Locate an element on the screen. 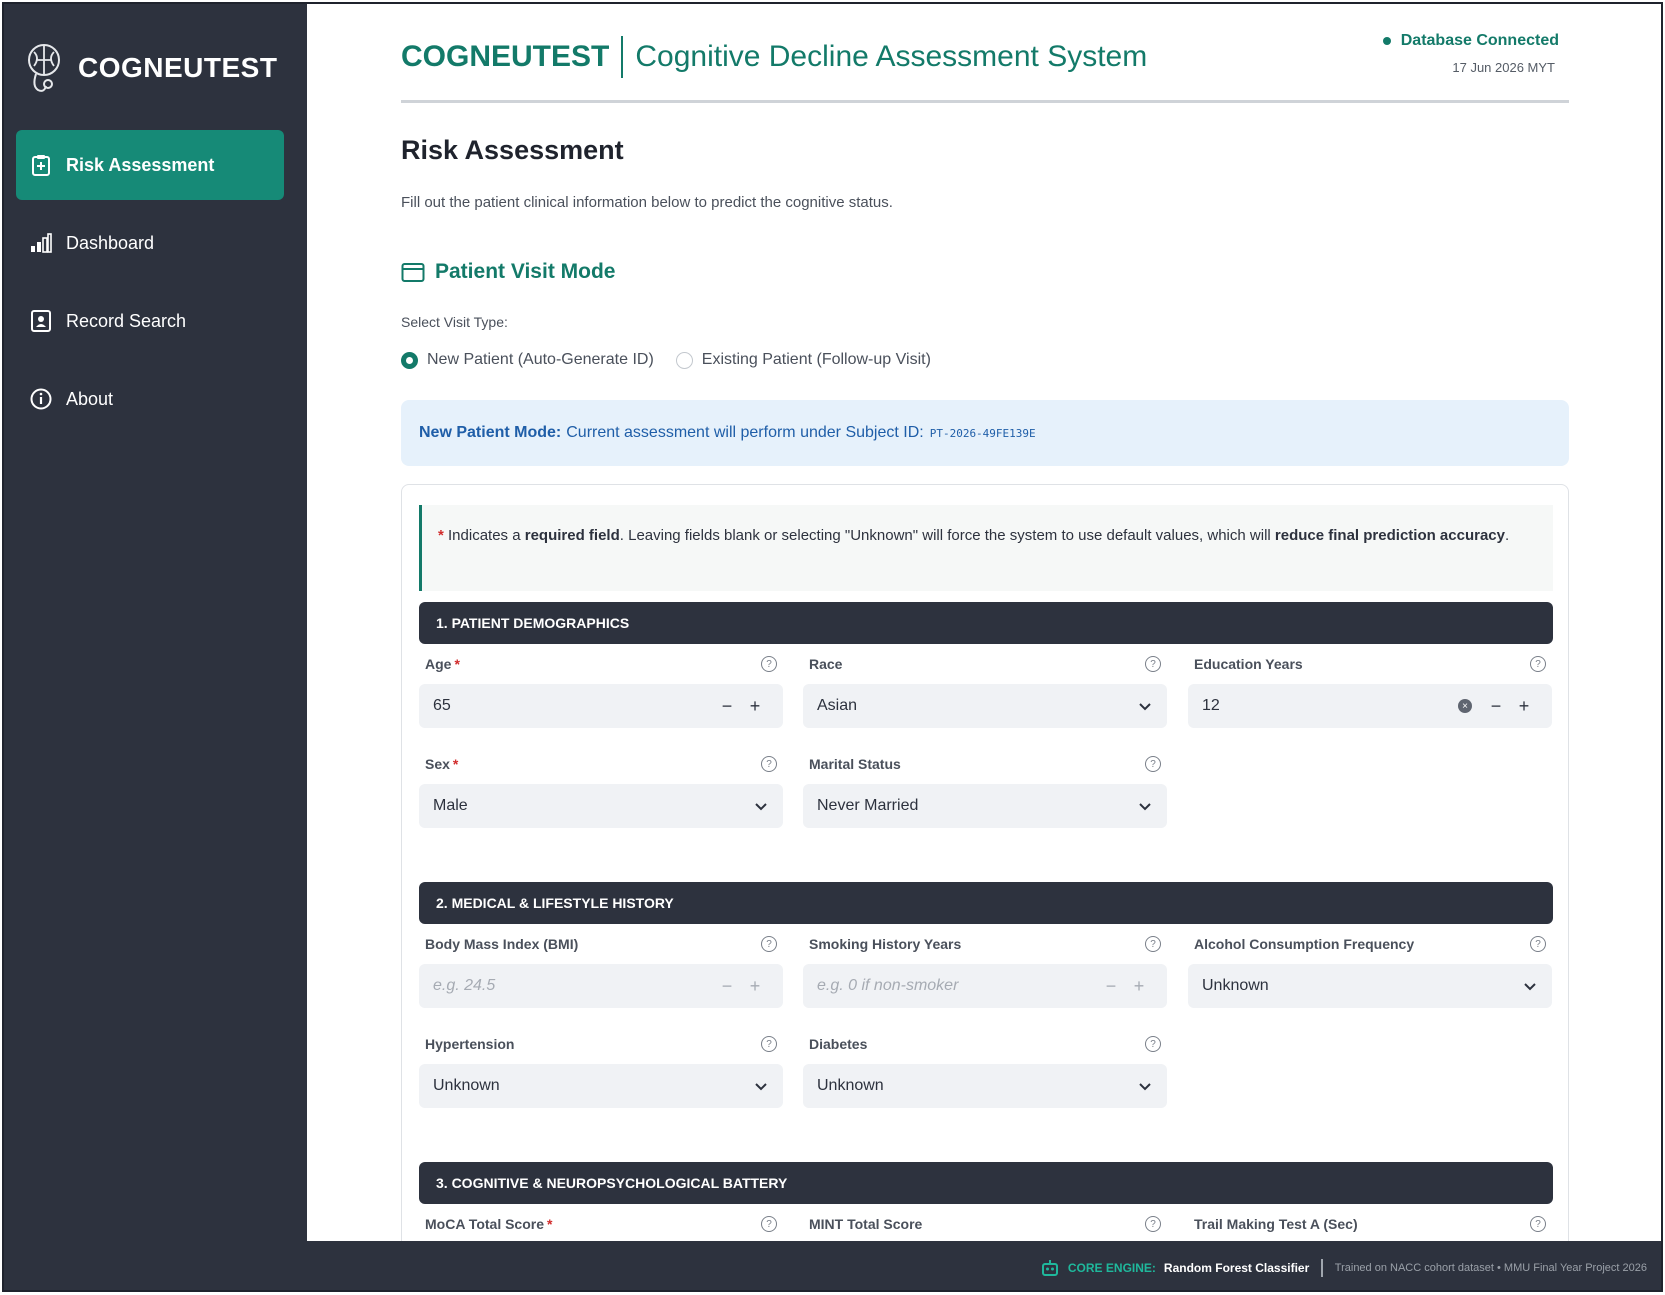 This screenshot has height=1295, width=1665. sidebar-item-record-search: Record Search is located at coordinates (150, 321).